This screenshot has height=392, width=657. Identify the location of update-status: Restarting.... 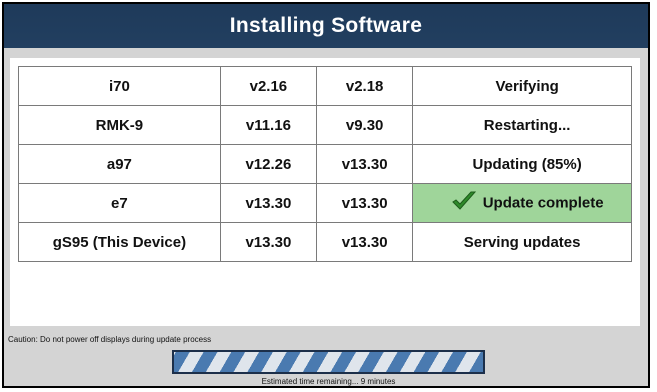
(522, 125).